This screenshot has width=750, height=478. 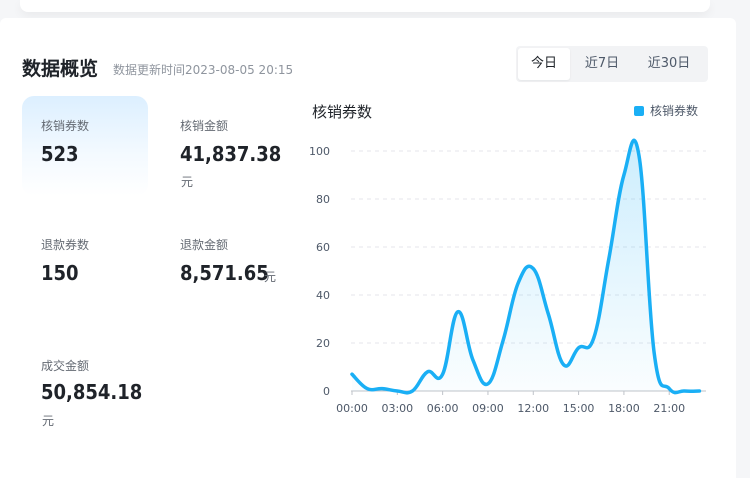 I want to click on y-tick-label: 20, so click(x=323, y=343).